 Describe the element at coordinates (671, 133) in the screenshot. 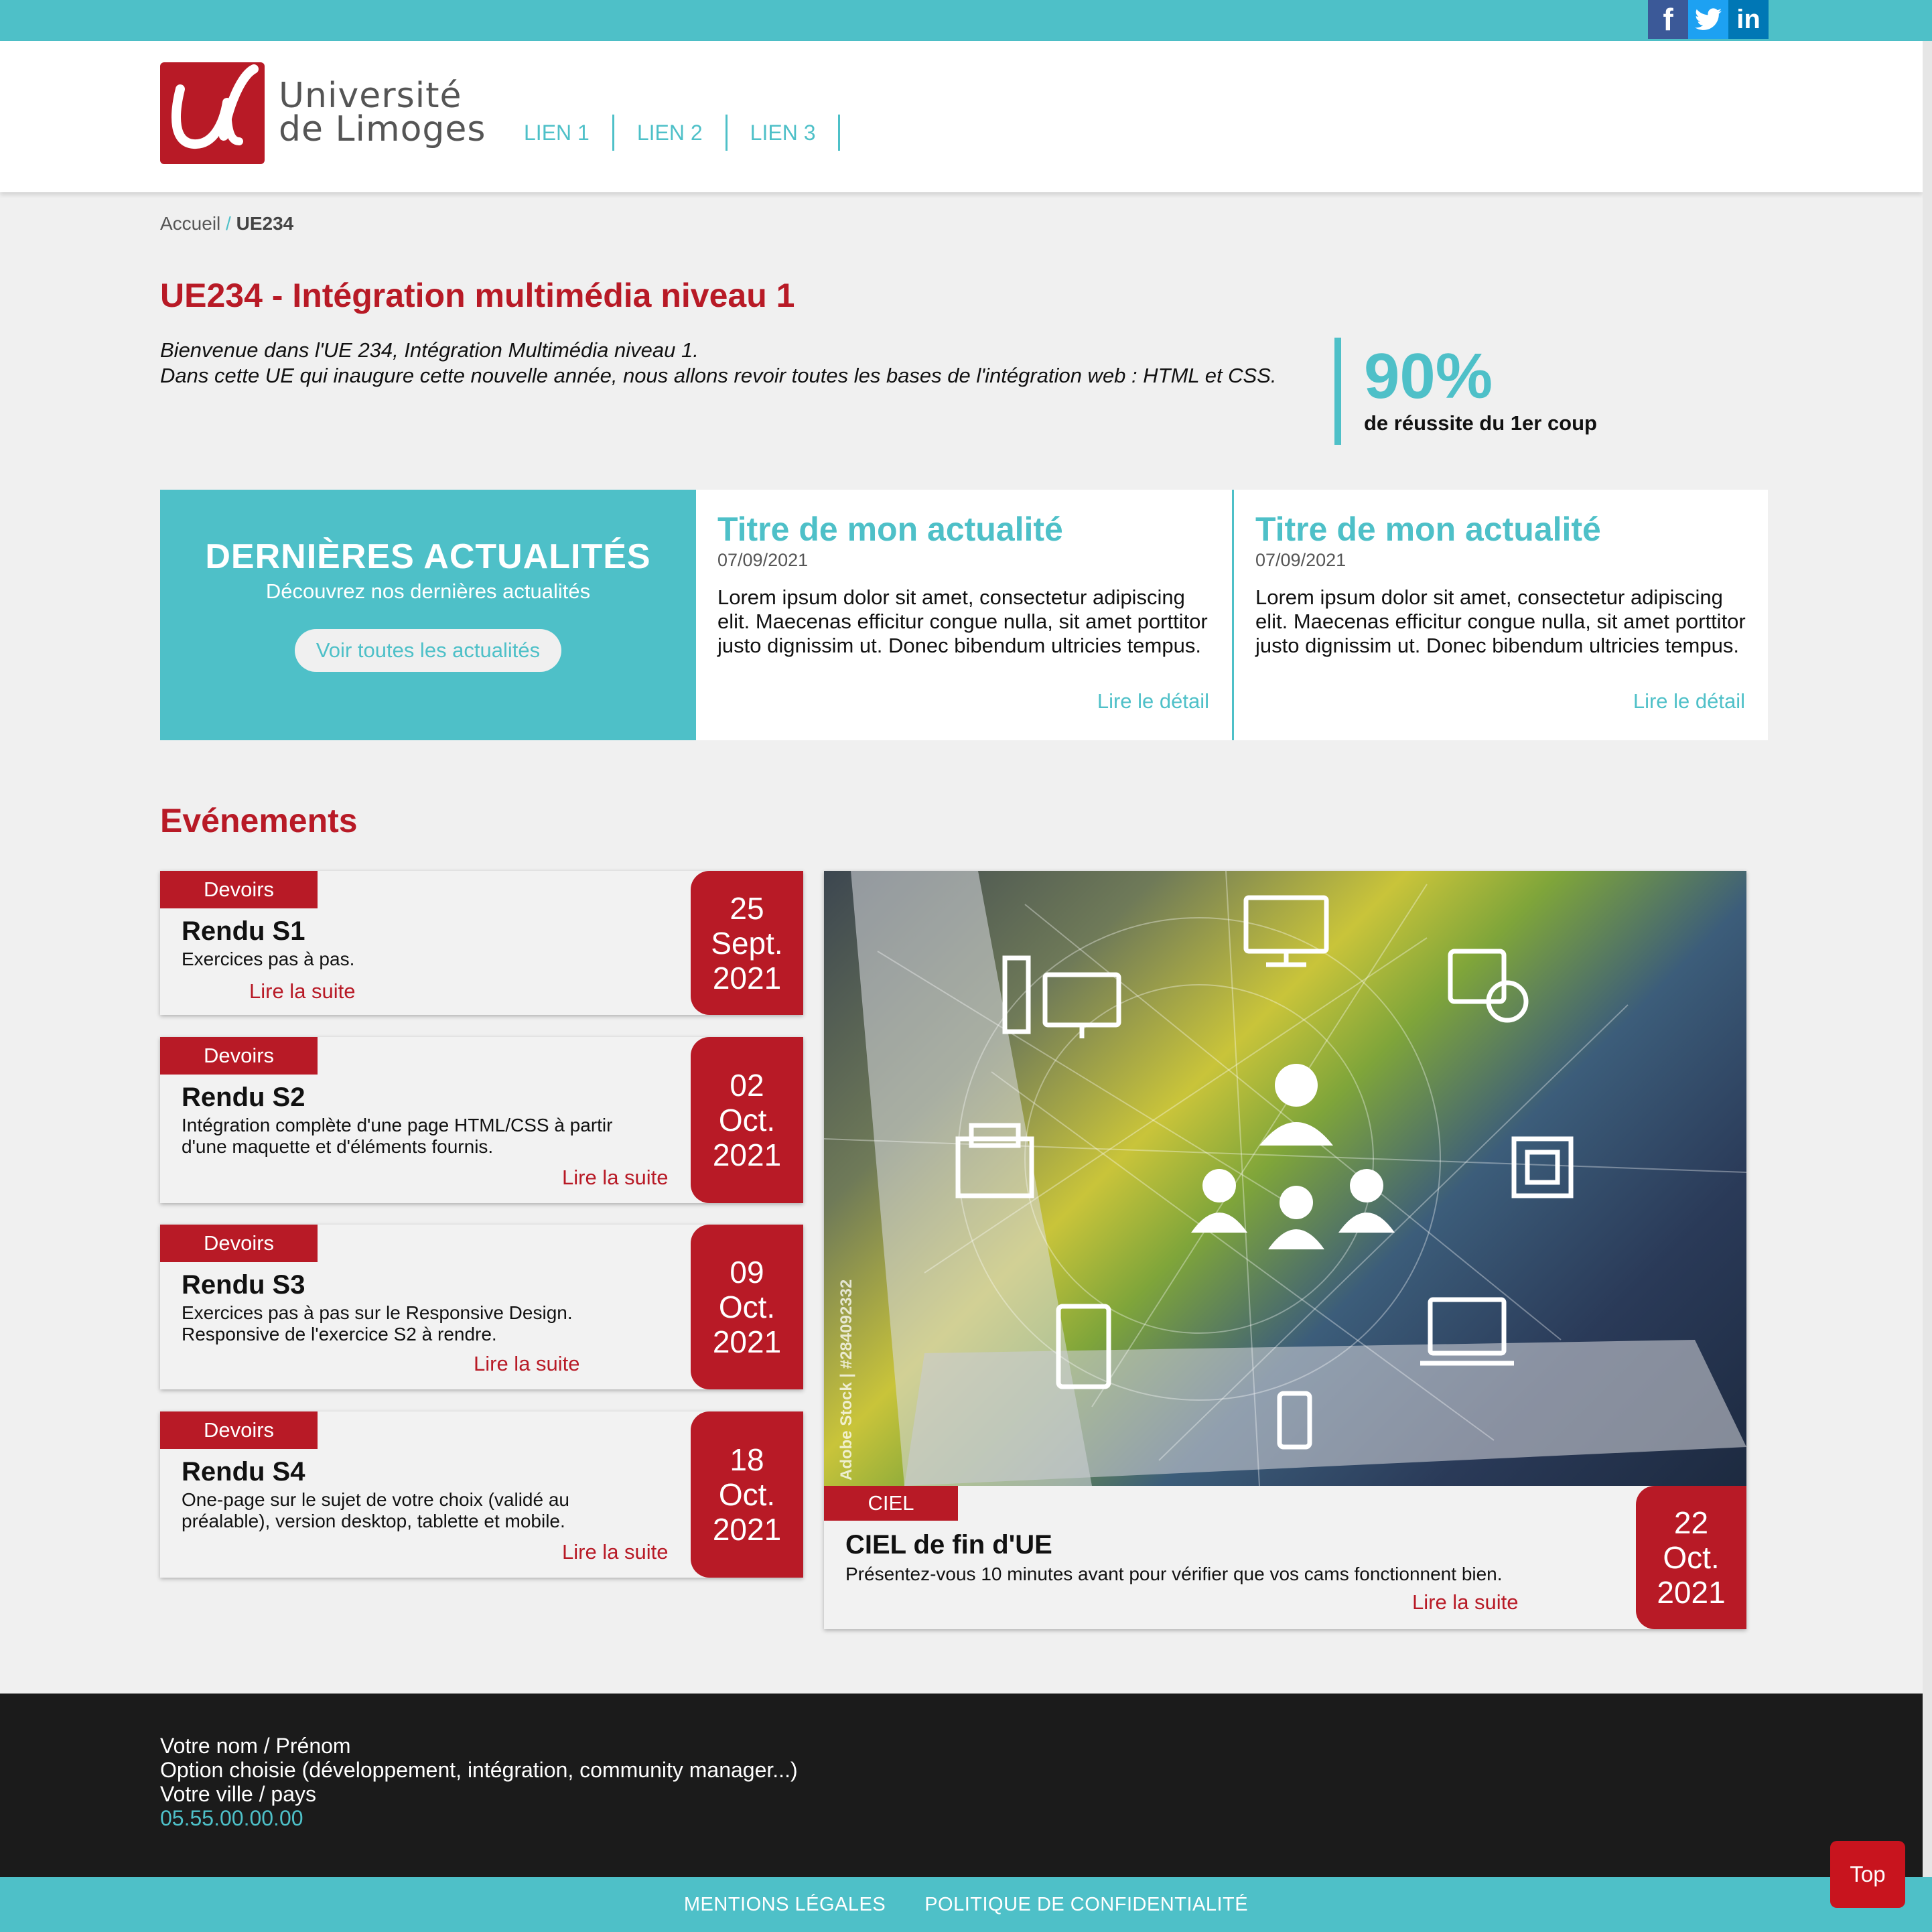

I see `nav-link-2: LIEN 2` at that location.